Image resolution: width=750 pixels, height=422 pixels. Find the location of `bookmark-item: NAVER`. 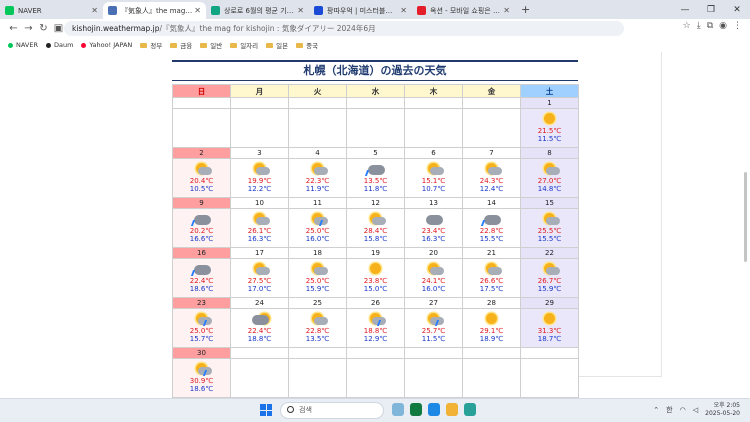

bookmark-item: NAVER is located at coordinates (23, 45).